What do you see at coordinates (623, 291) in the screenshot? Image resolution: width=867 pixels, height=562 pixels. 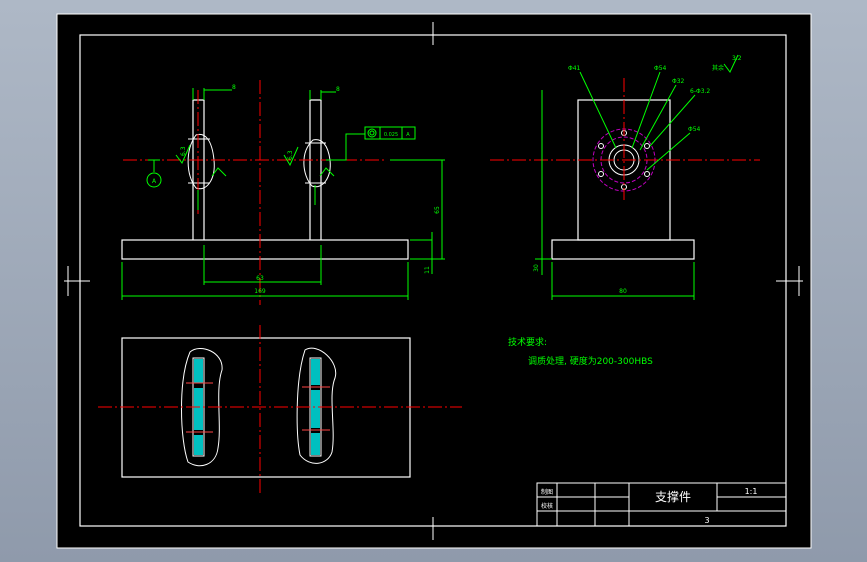 I see `side-dim-width: 80` at bounding box center [623, 291].